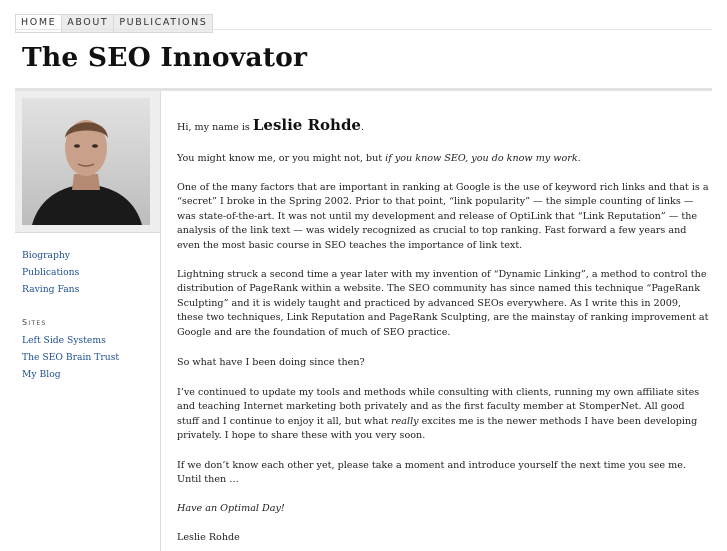  What do you see at coordinates (46, 255) in the screenshot?
I see `sidebar-link-biography: Biography` at bounding box center [46, 255].